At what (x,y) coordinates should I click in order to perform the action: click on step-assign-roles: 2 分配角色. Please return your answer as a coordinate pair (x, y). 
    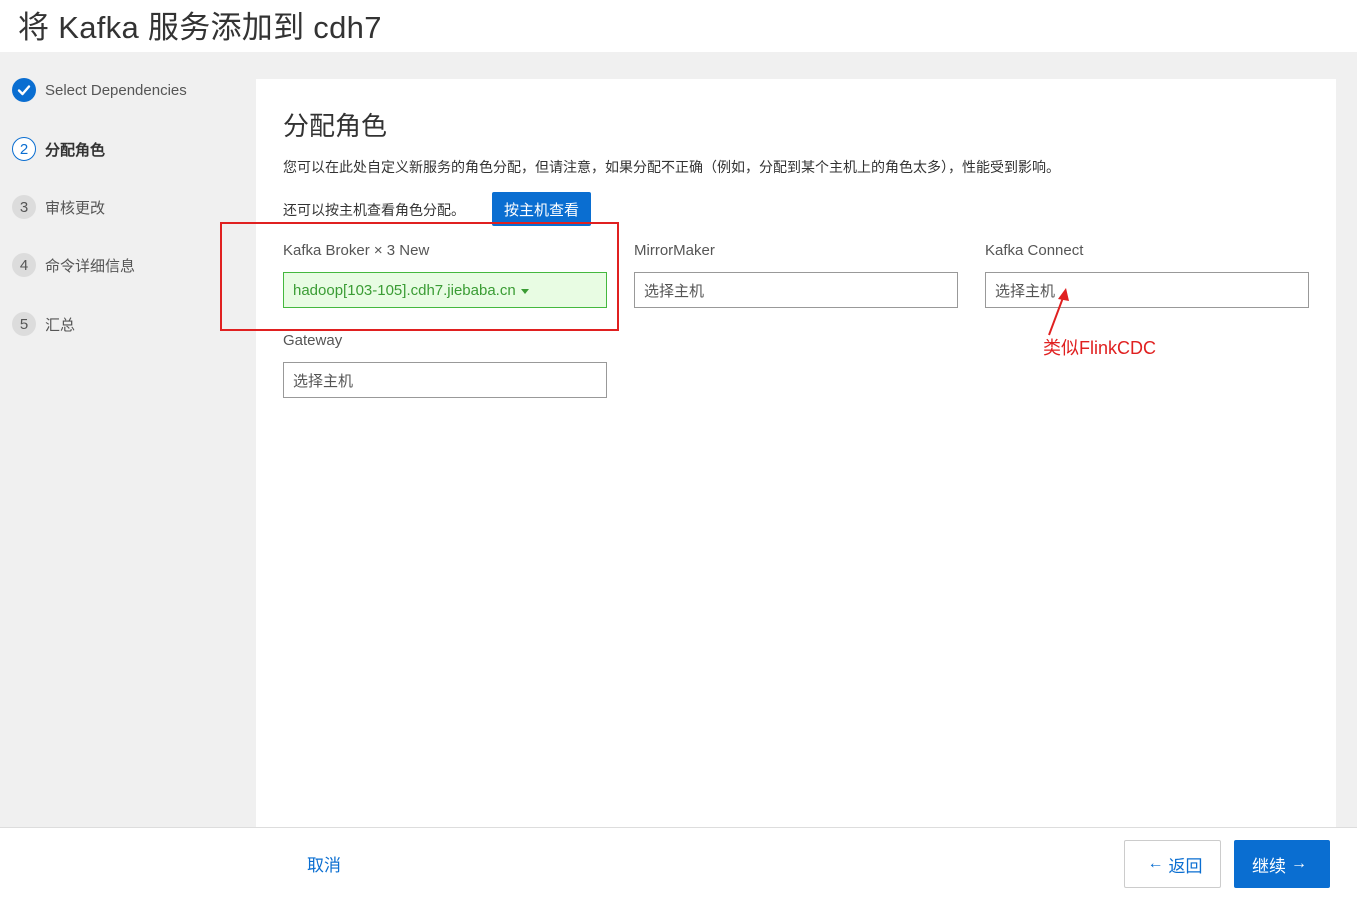
    Looking at the image, I should click on (58, 149).